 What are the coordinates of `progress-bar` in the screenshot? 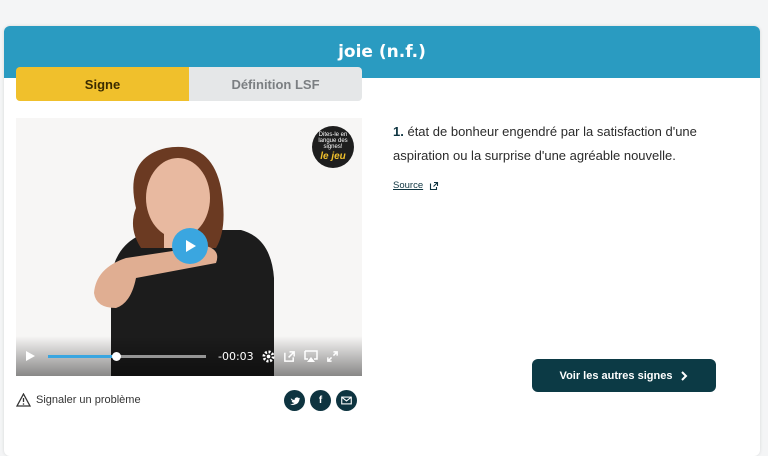 It's located at (127, 356).